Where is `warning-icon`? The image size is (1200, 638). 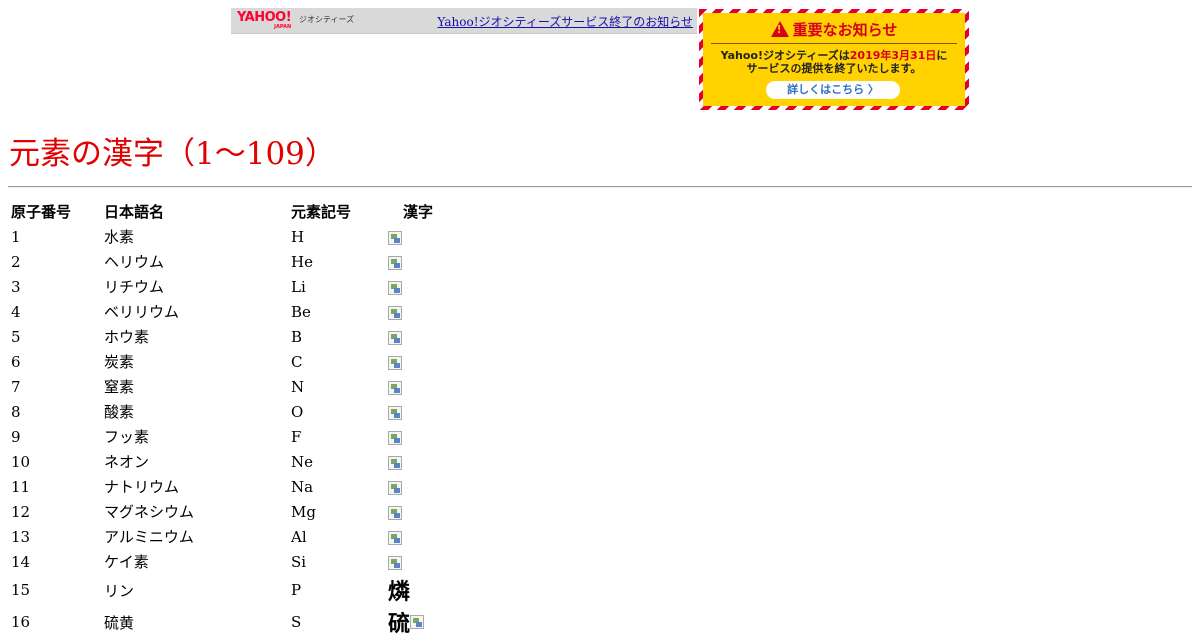
warning-icon is located at coordinates (779, 29).